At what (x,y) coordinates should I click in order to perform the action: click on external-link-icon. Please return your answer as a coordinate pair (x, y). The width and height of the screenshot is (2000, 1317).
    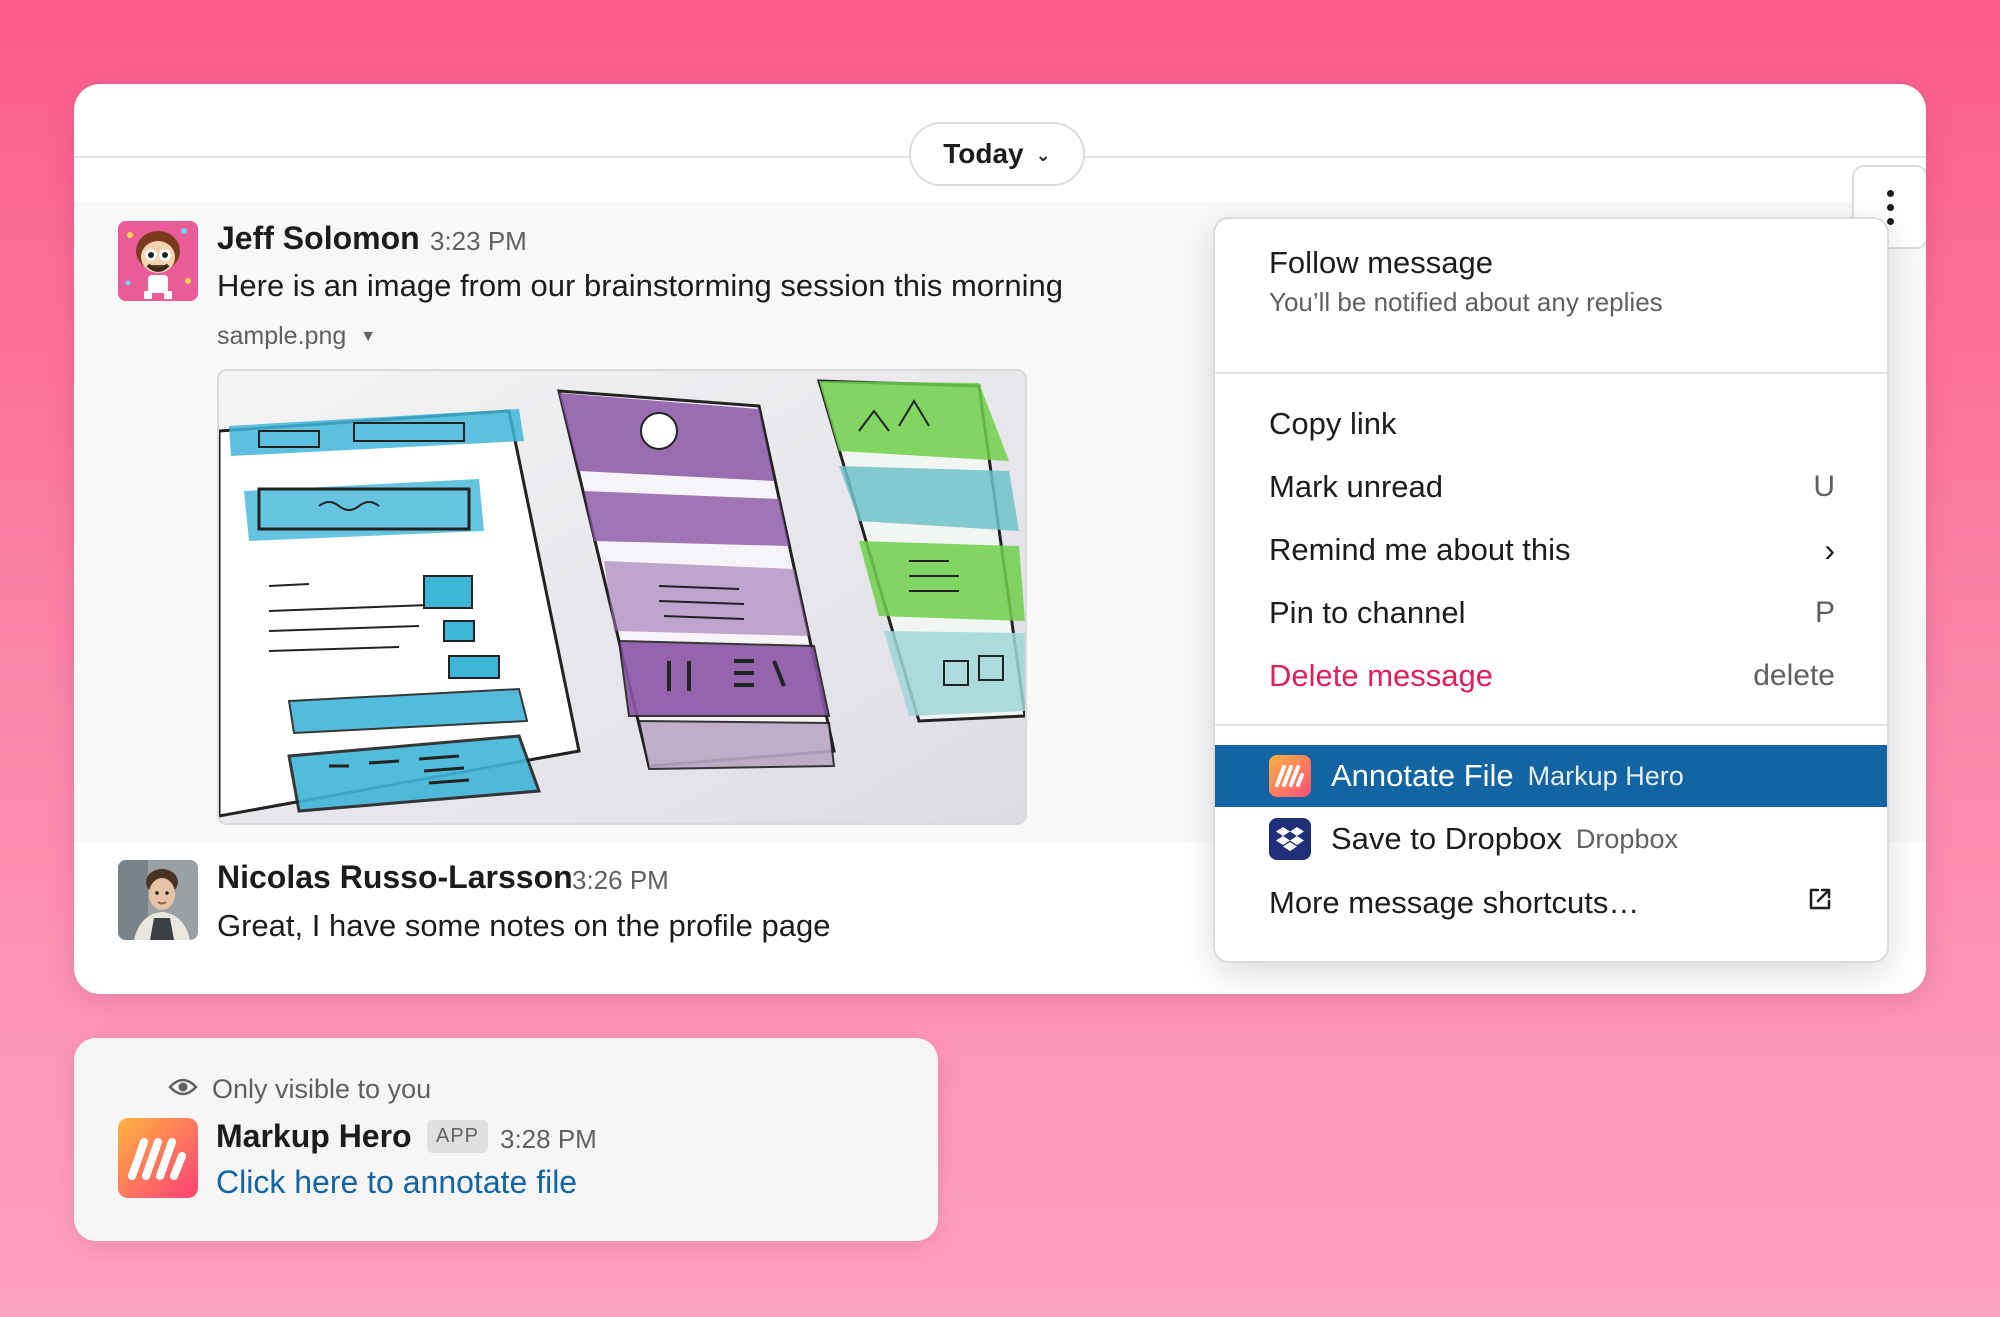
    Looking at the image, I should click on (1820, 903).